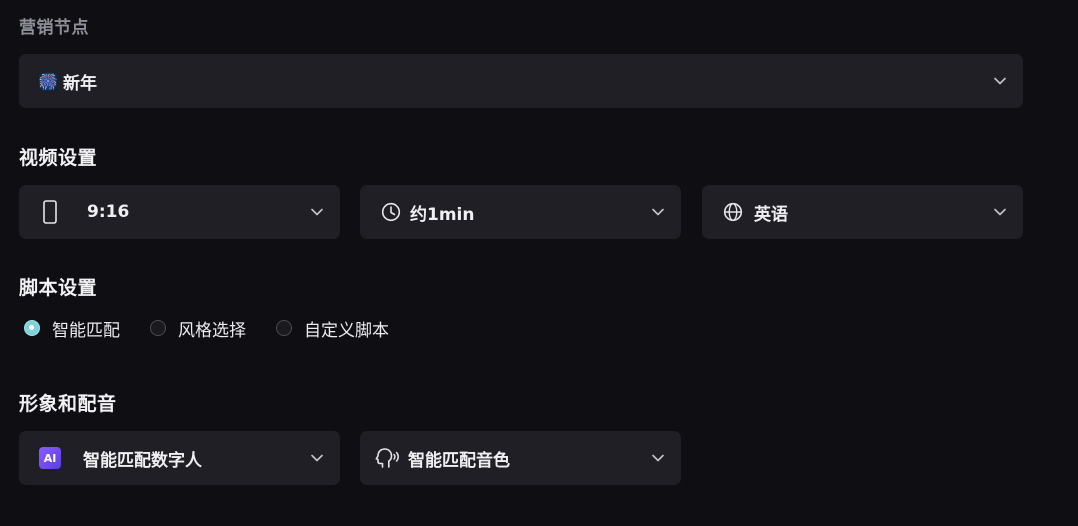 This screenshot has width=1078, height=526. I want to click on duration-value: 约1min, so click(442, 214).